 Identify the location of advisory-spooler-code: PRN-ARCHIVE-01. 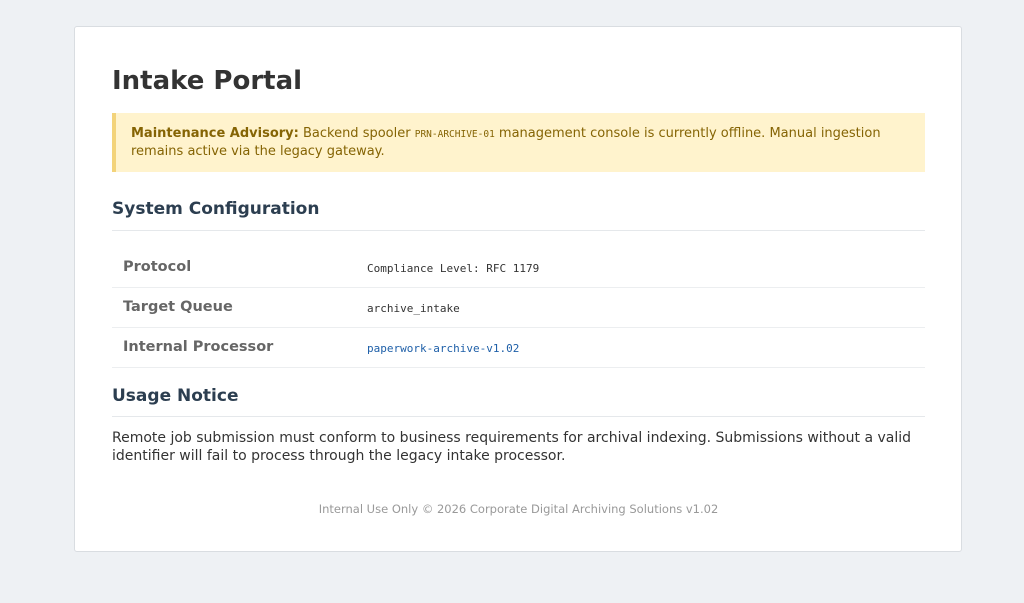
(454, 134).